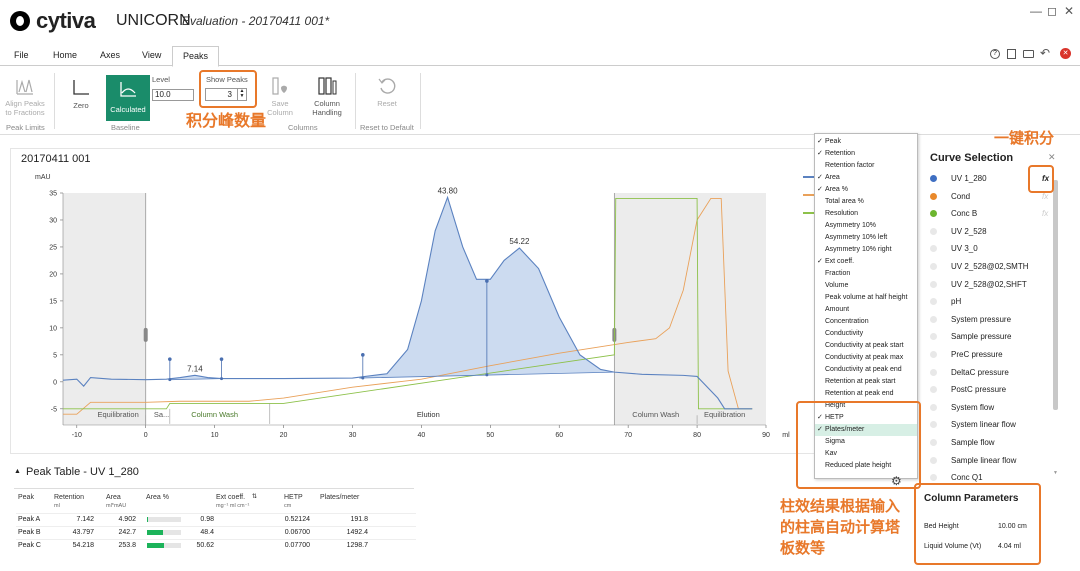 The height and width of the screenshot is (571, 1080). Describe the element at coordinates (866, 394) in the screenshot. I see `menu-option: Retention at peak end` at that location.